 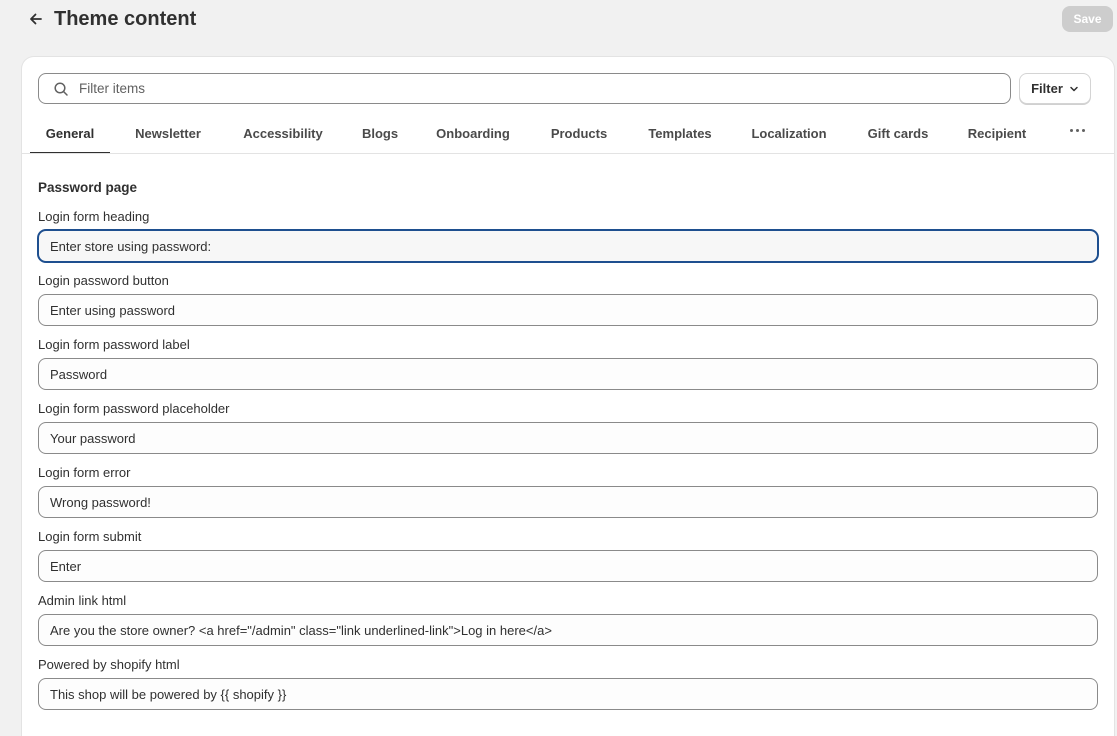 What do you see at coordinates (568, 566) in the screenshot?
I see `login-form-submit-input` at bounding box center [568, 566].